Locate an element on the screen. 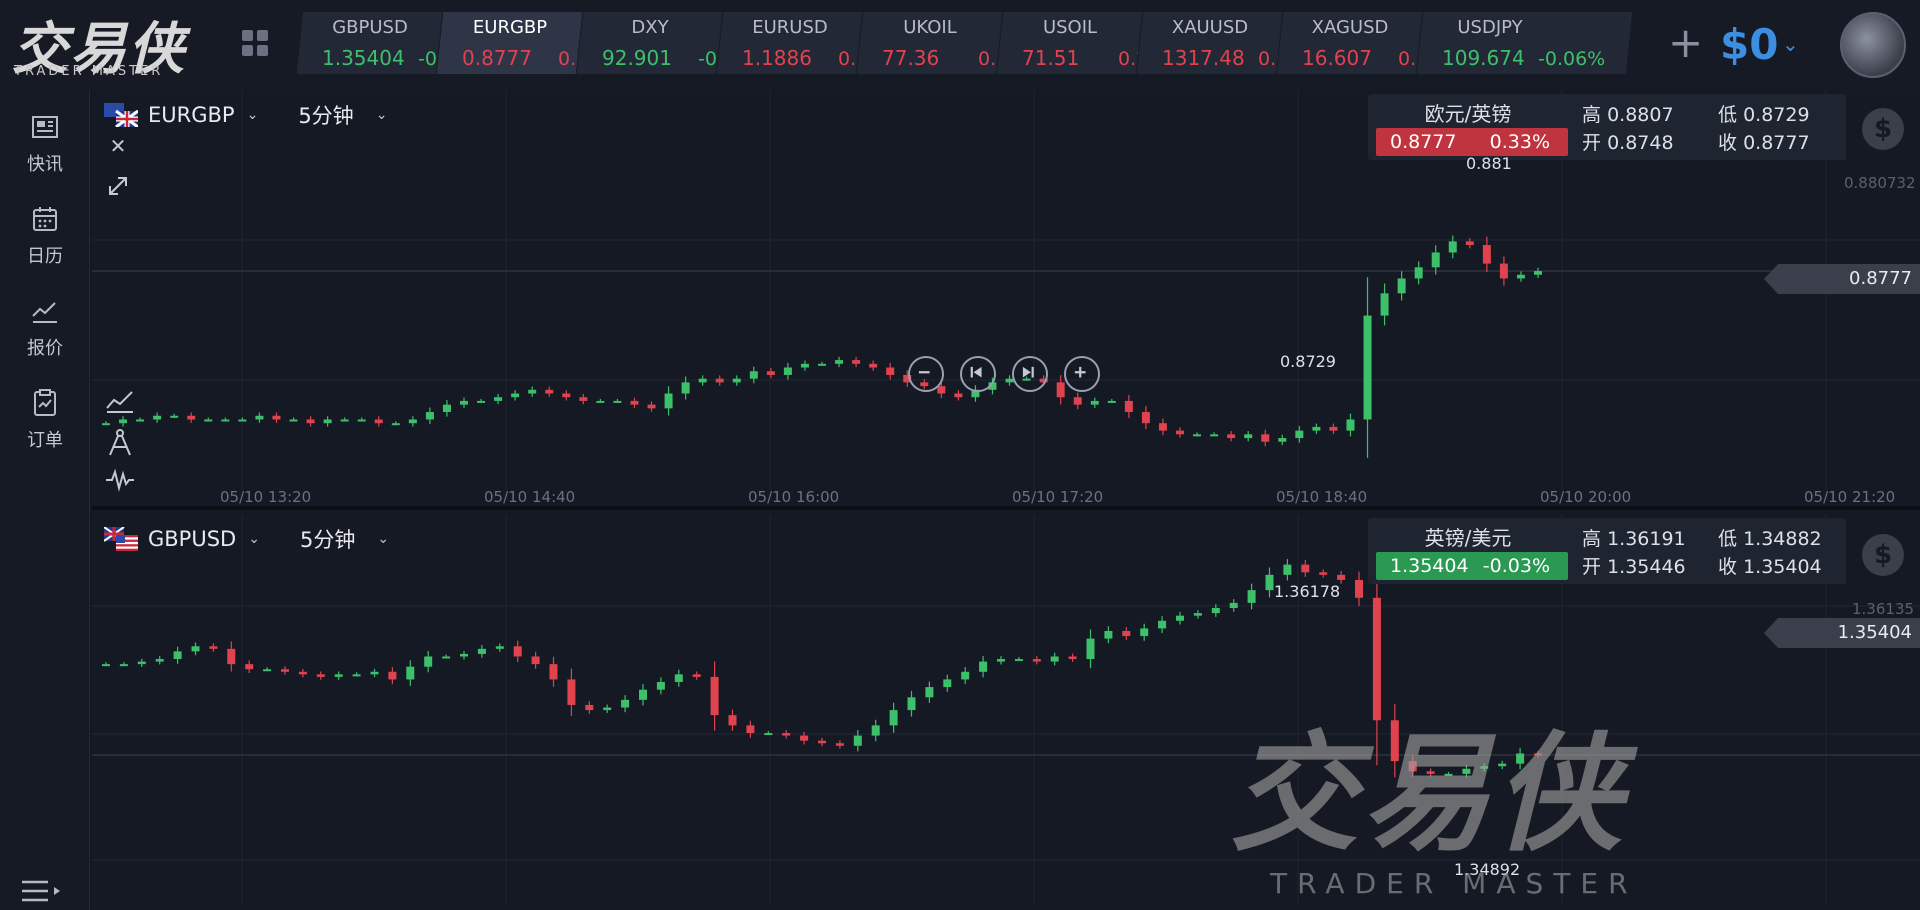  close-value: 1.35404 is located at coordinates (1782, 567).